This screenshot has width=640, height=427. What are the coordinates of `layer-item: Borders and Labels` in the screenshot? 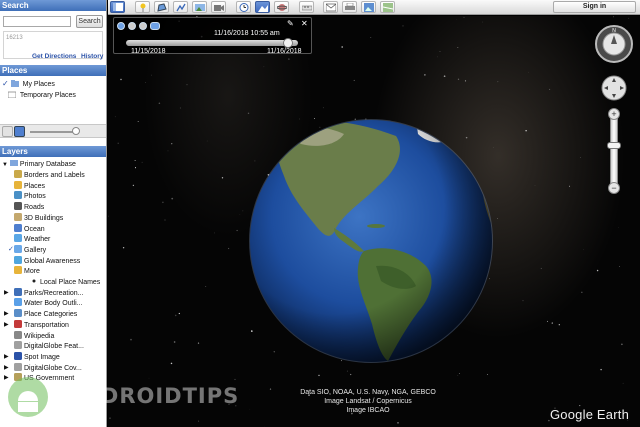 It's located at (49, 175).